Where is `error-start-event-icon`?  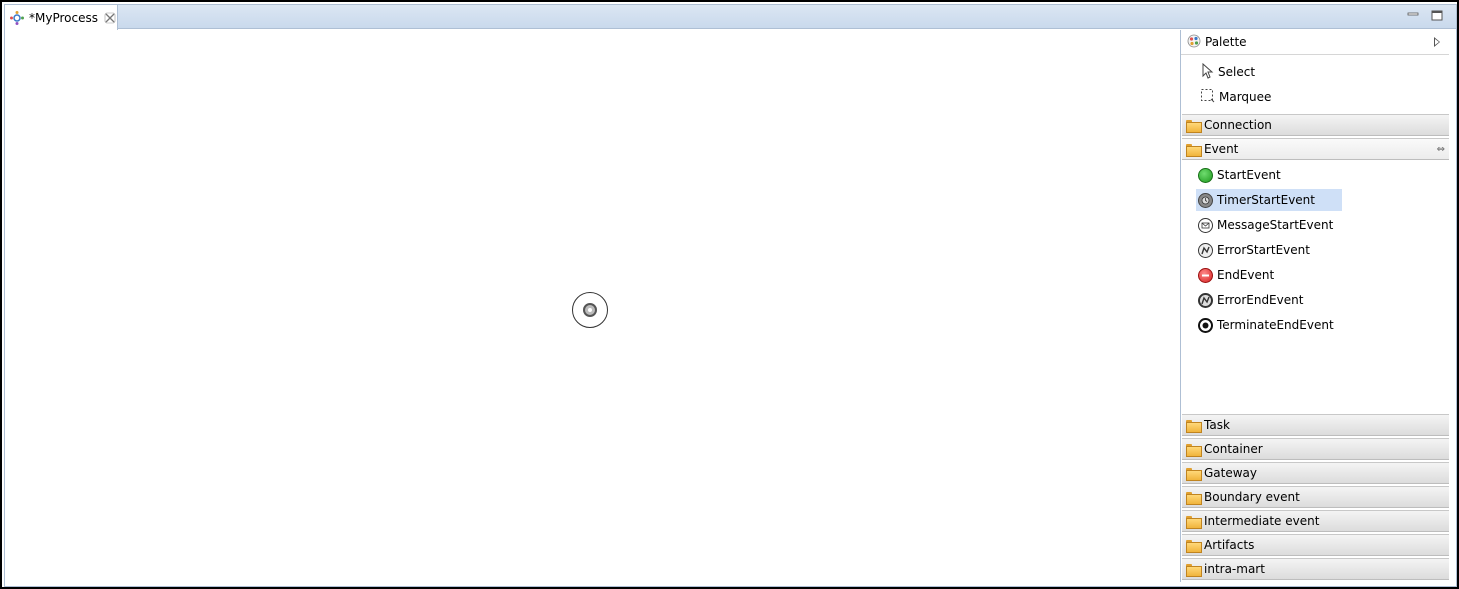 error-start-event-icon is located at coordinates (1205, 250).